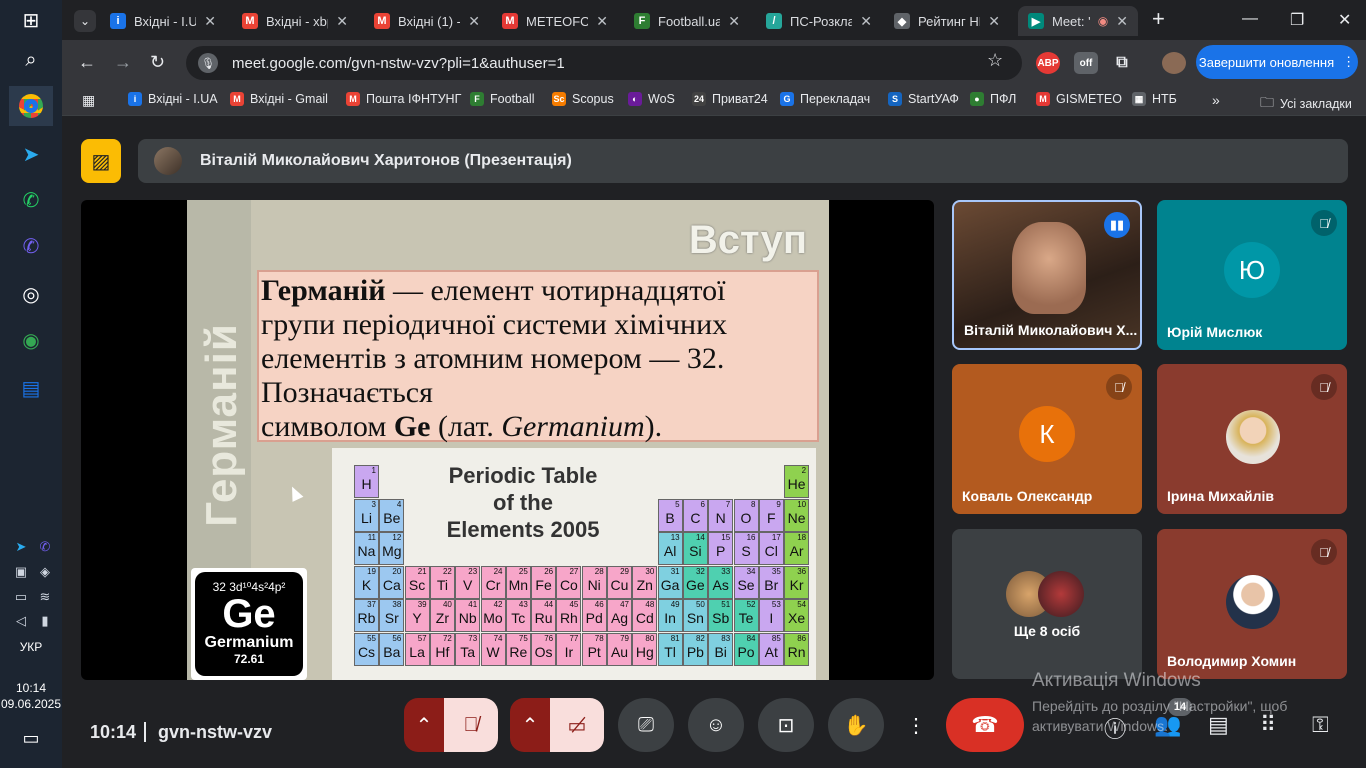 This screenshot has width=1366, height=768. What do you see at coordinates (1277, 62) in the screenshot?
I see `finish-update-button: Завершити оновлення ⋮` at bounding box center [1277, 62].